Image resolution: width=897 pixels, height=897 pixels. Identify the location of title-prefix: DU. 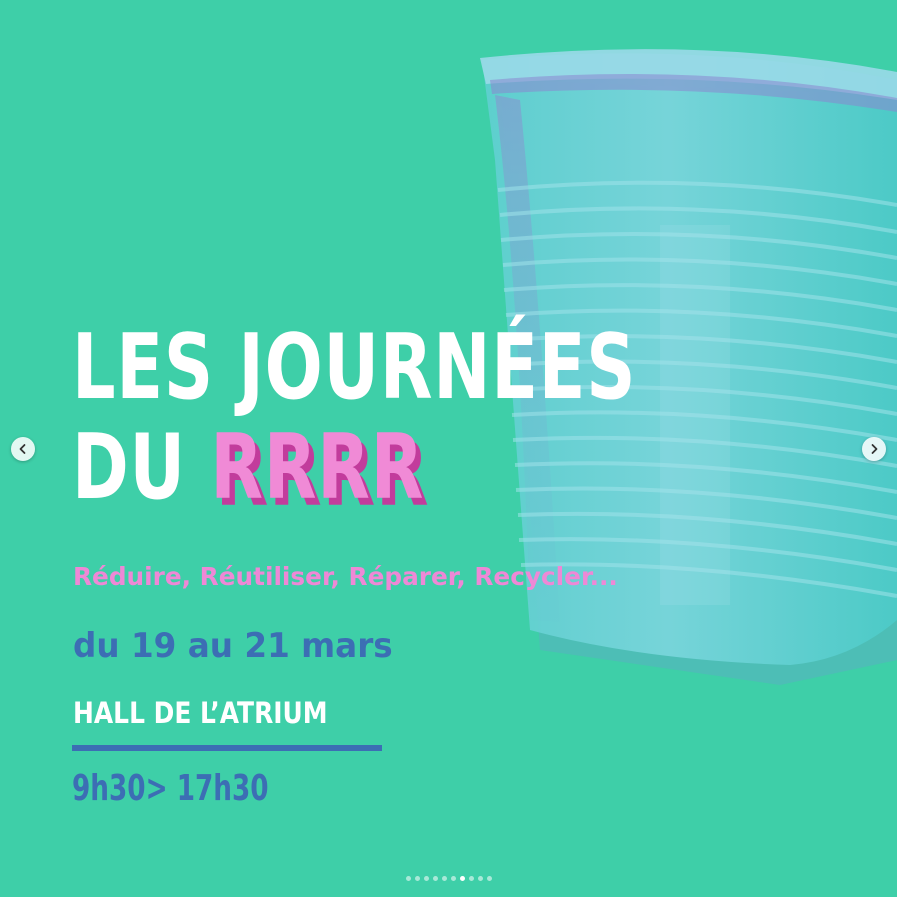
(141, 467).